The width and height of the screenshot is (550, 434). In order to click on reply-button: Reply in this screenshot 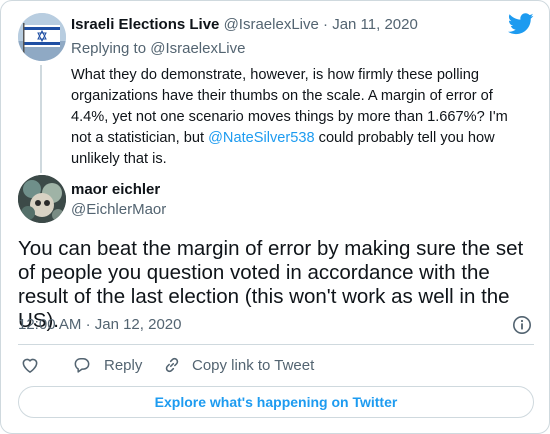, I will do `click(107, 365)`.